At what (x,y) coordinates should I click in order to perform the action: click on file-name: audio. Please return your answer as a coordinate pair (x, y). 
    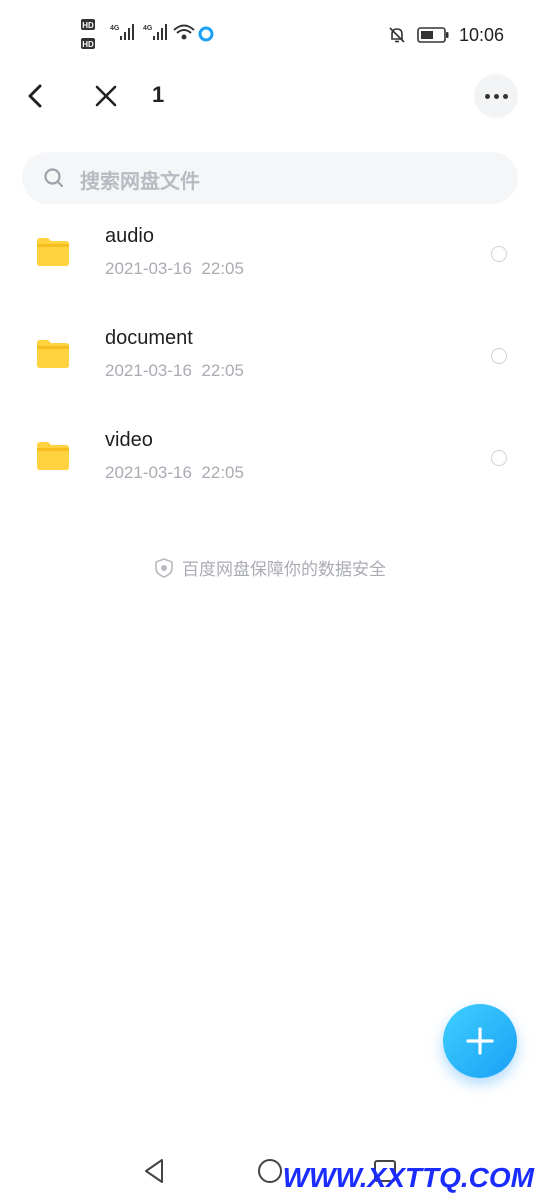
    Looking at the image, I should click on (129, 236).